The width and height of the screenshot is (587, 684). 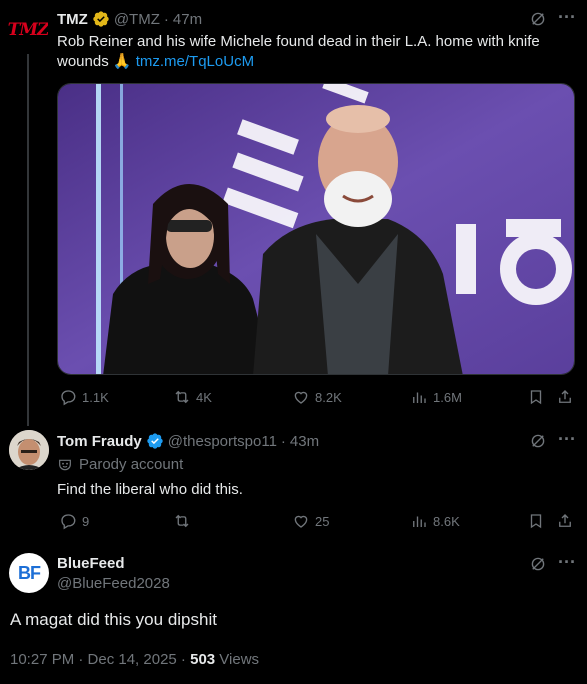 I want to click on post-time: 47m, so click(x=187, y=19).